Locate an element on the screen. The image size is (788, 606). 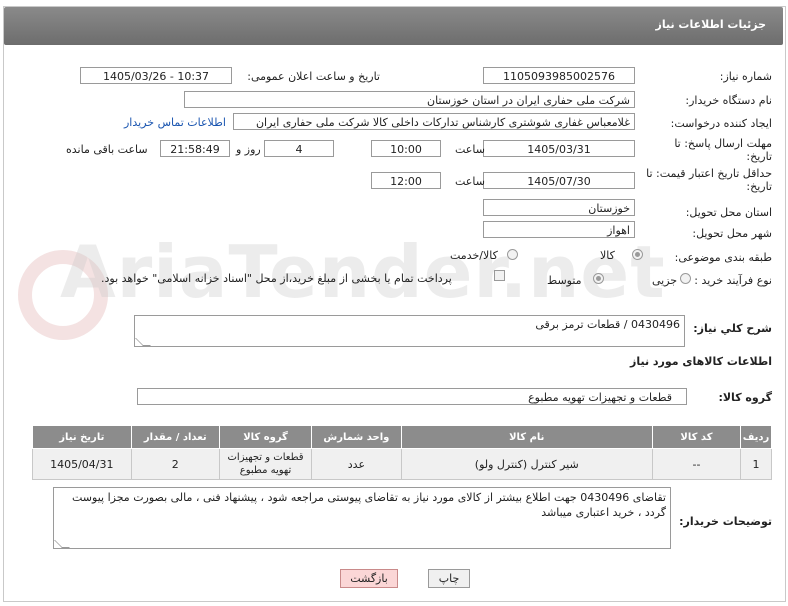
col-code: کد کالا is located at coordinates (696, 437).